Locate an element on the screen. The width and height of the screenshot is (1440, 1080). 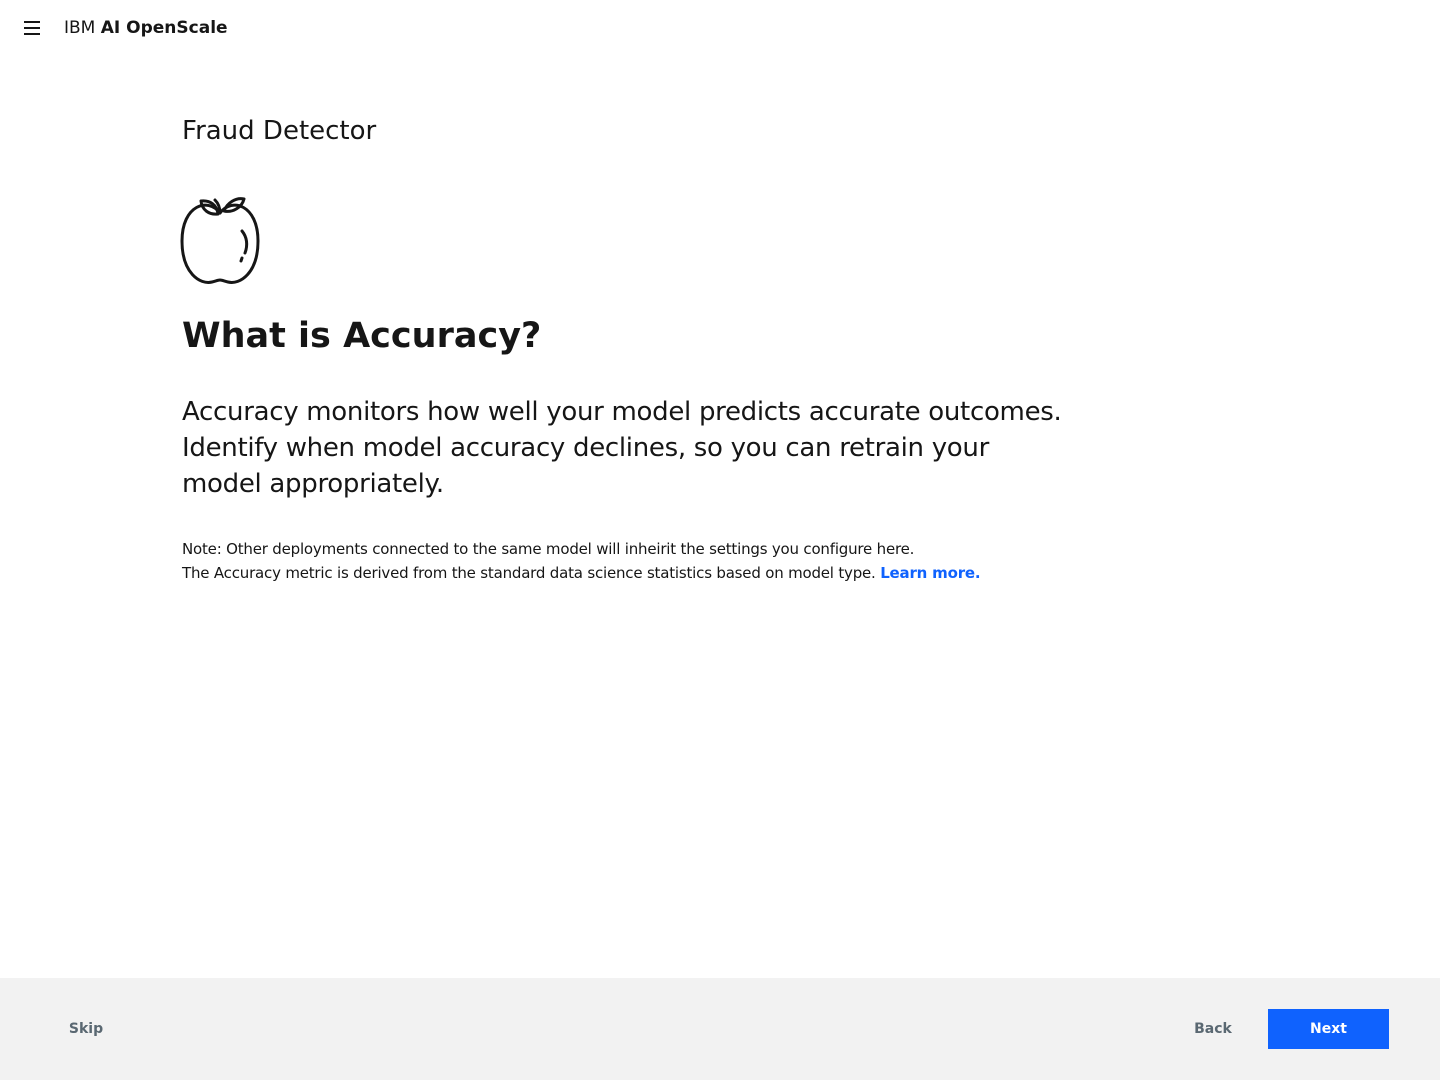
skip-button: Skip is located at coordinates (86, 1029).